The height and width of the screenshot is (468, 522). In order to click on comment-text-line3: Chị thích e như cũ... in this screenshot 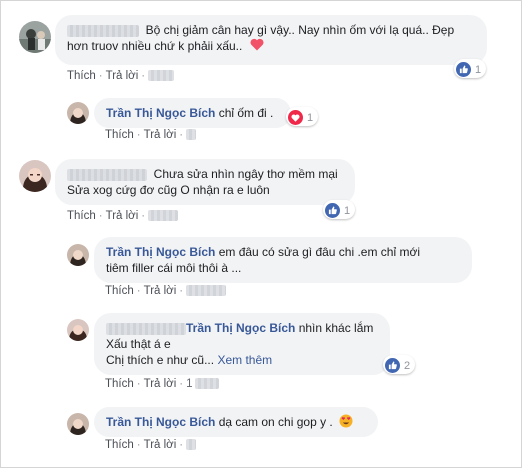, I will do `click(160, 360)`.